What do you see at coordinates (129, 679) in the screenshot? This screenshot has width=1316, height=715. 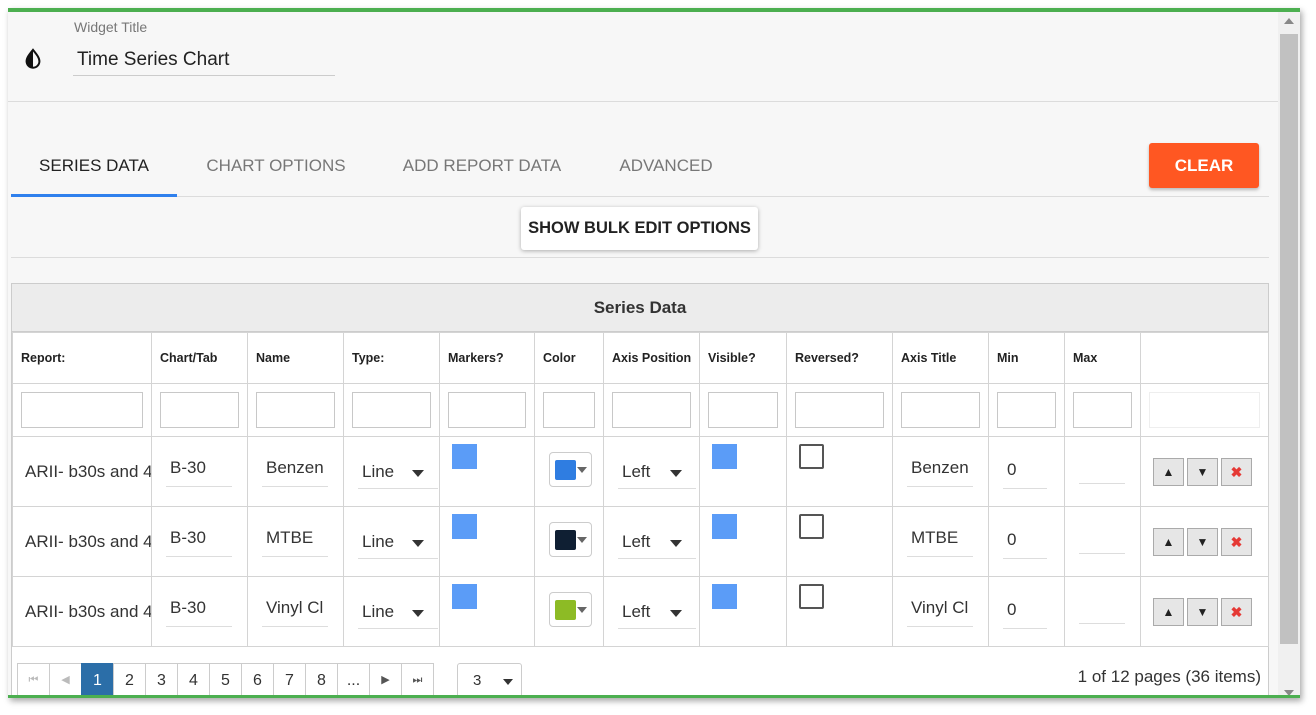 I see `page-2-button: 2` at bounding box center [129, 679].